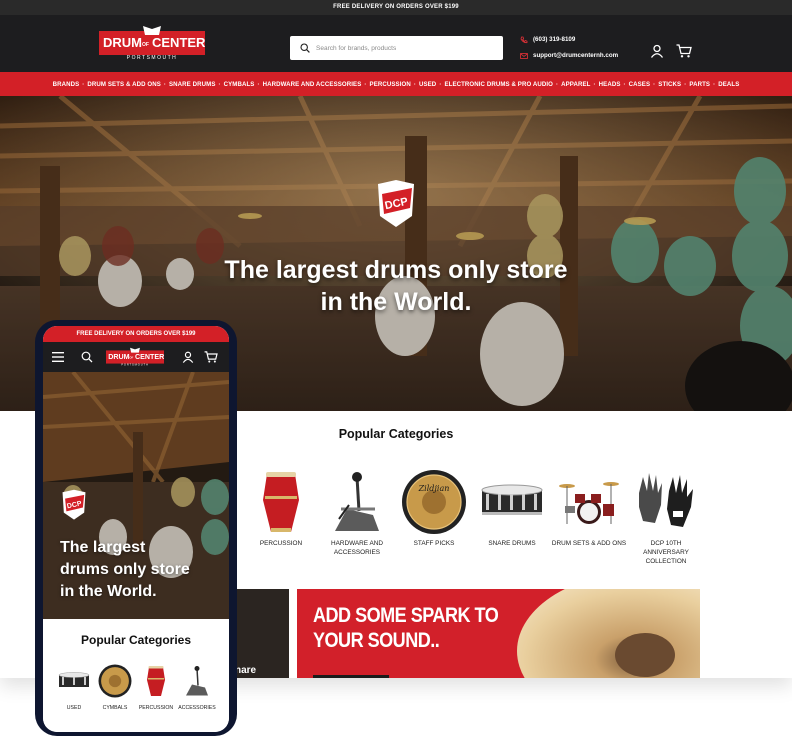  Describe the element at coordinates (434, 543) in the screenshot. I see `category-label: STAFF PICKS` at that location.